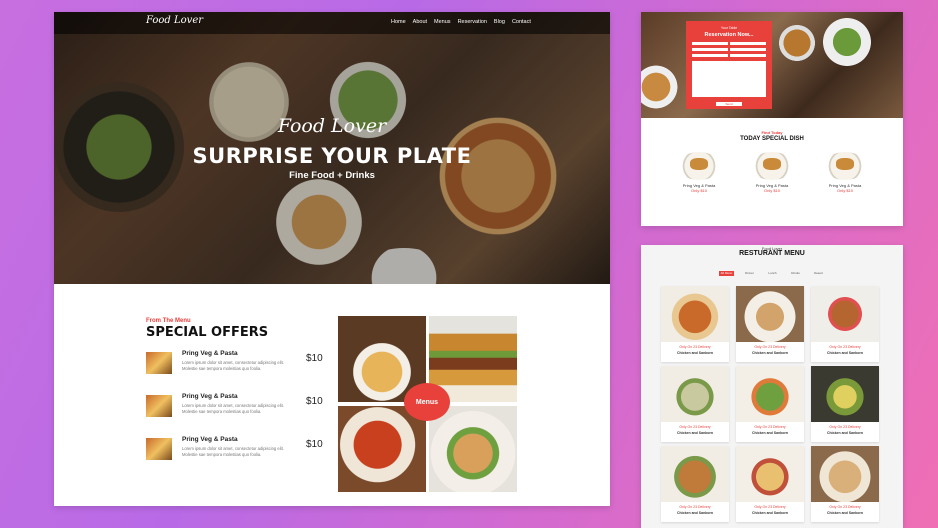 Image resolution: width=938 pixels, height=528 pixels. What do you see at coordinates (729, 28) in the screenshot?
I see `form-kicker: Your Table` at bounding box center [729, 28].